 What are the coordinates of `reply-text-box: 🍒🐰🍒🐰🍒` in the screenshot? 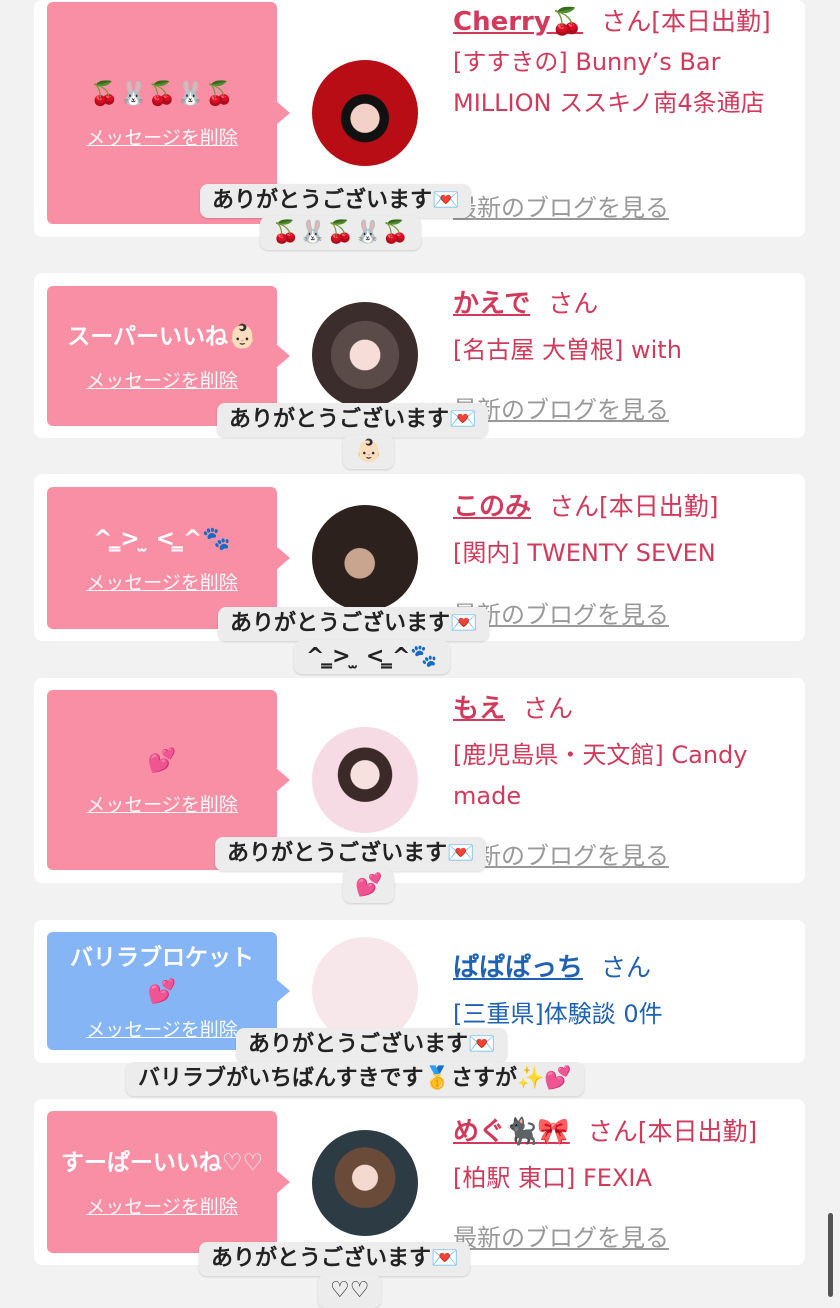 It's located at (340, 233).